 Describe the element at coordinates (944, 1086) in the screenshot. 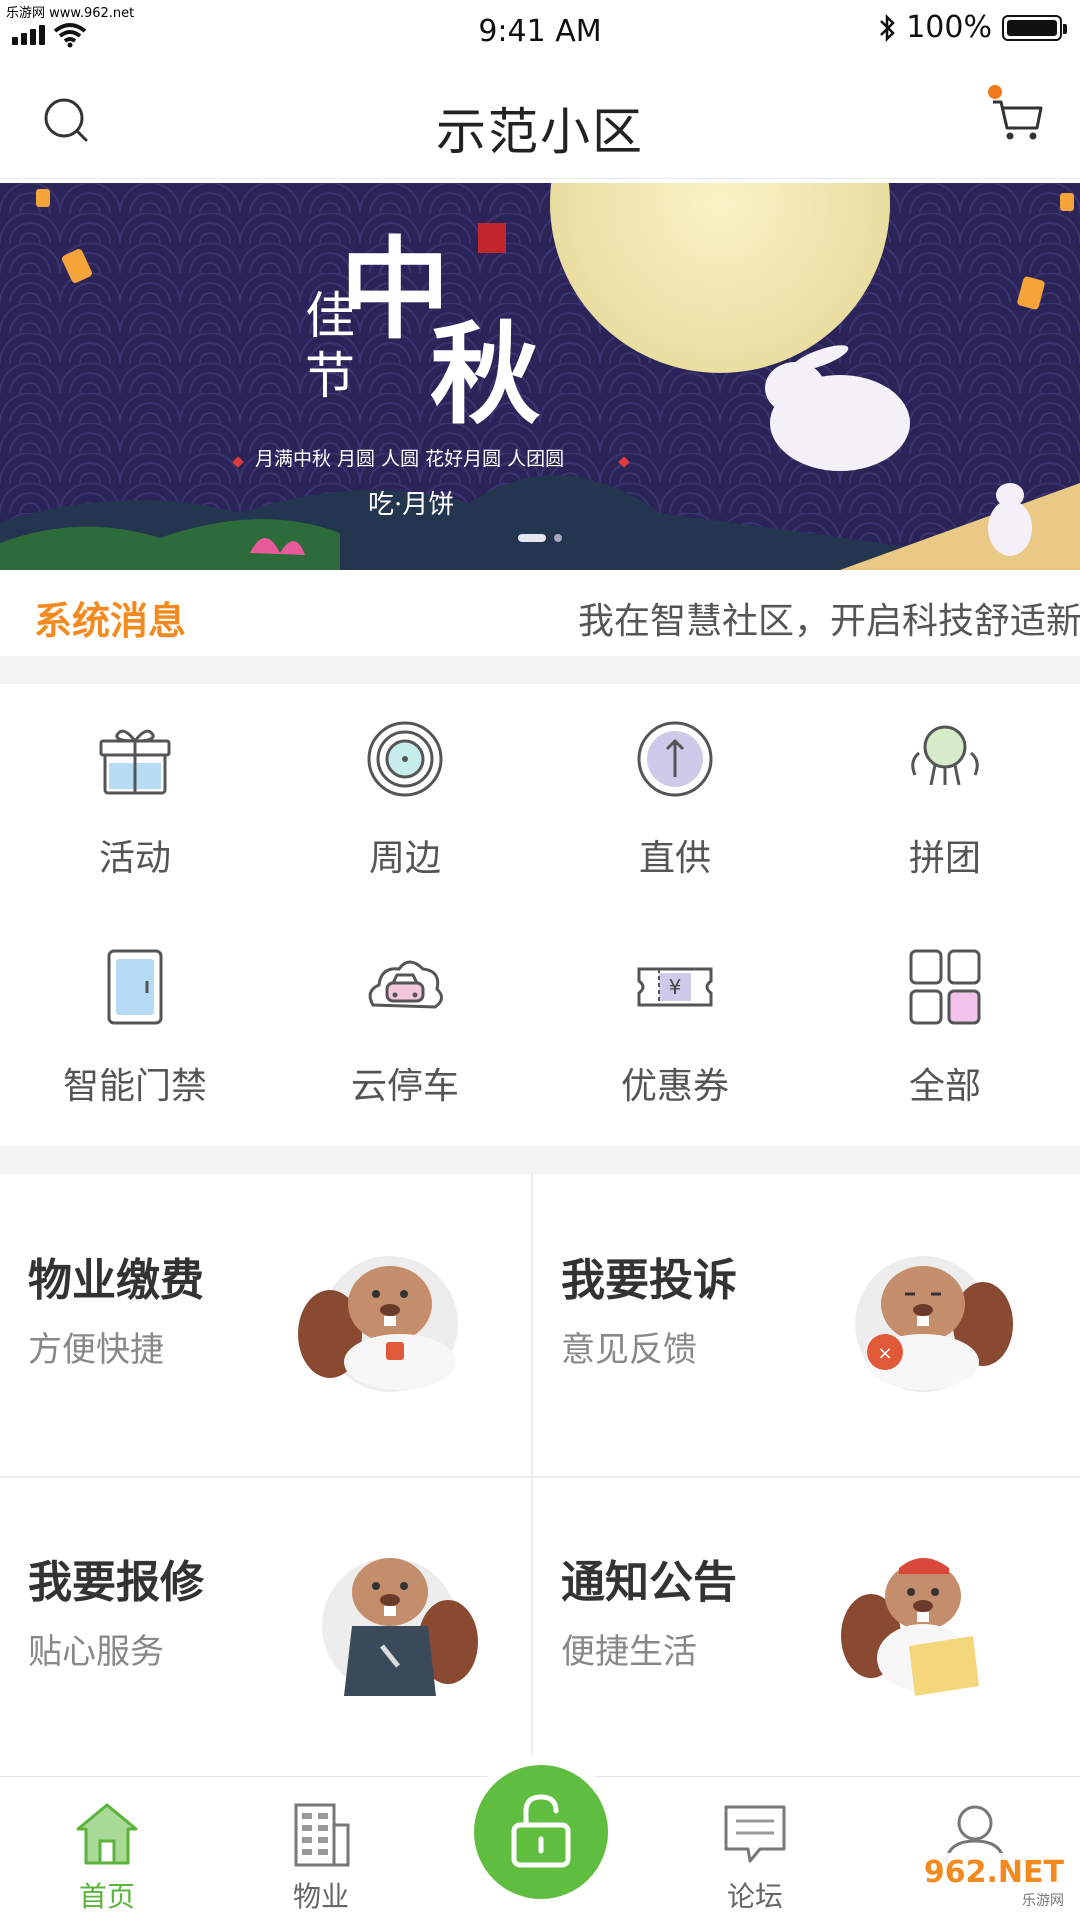

I see `grid-item-label: 全部` at that location.